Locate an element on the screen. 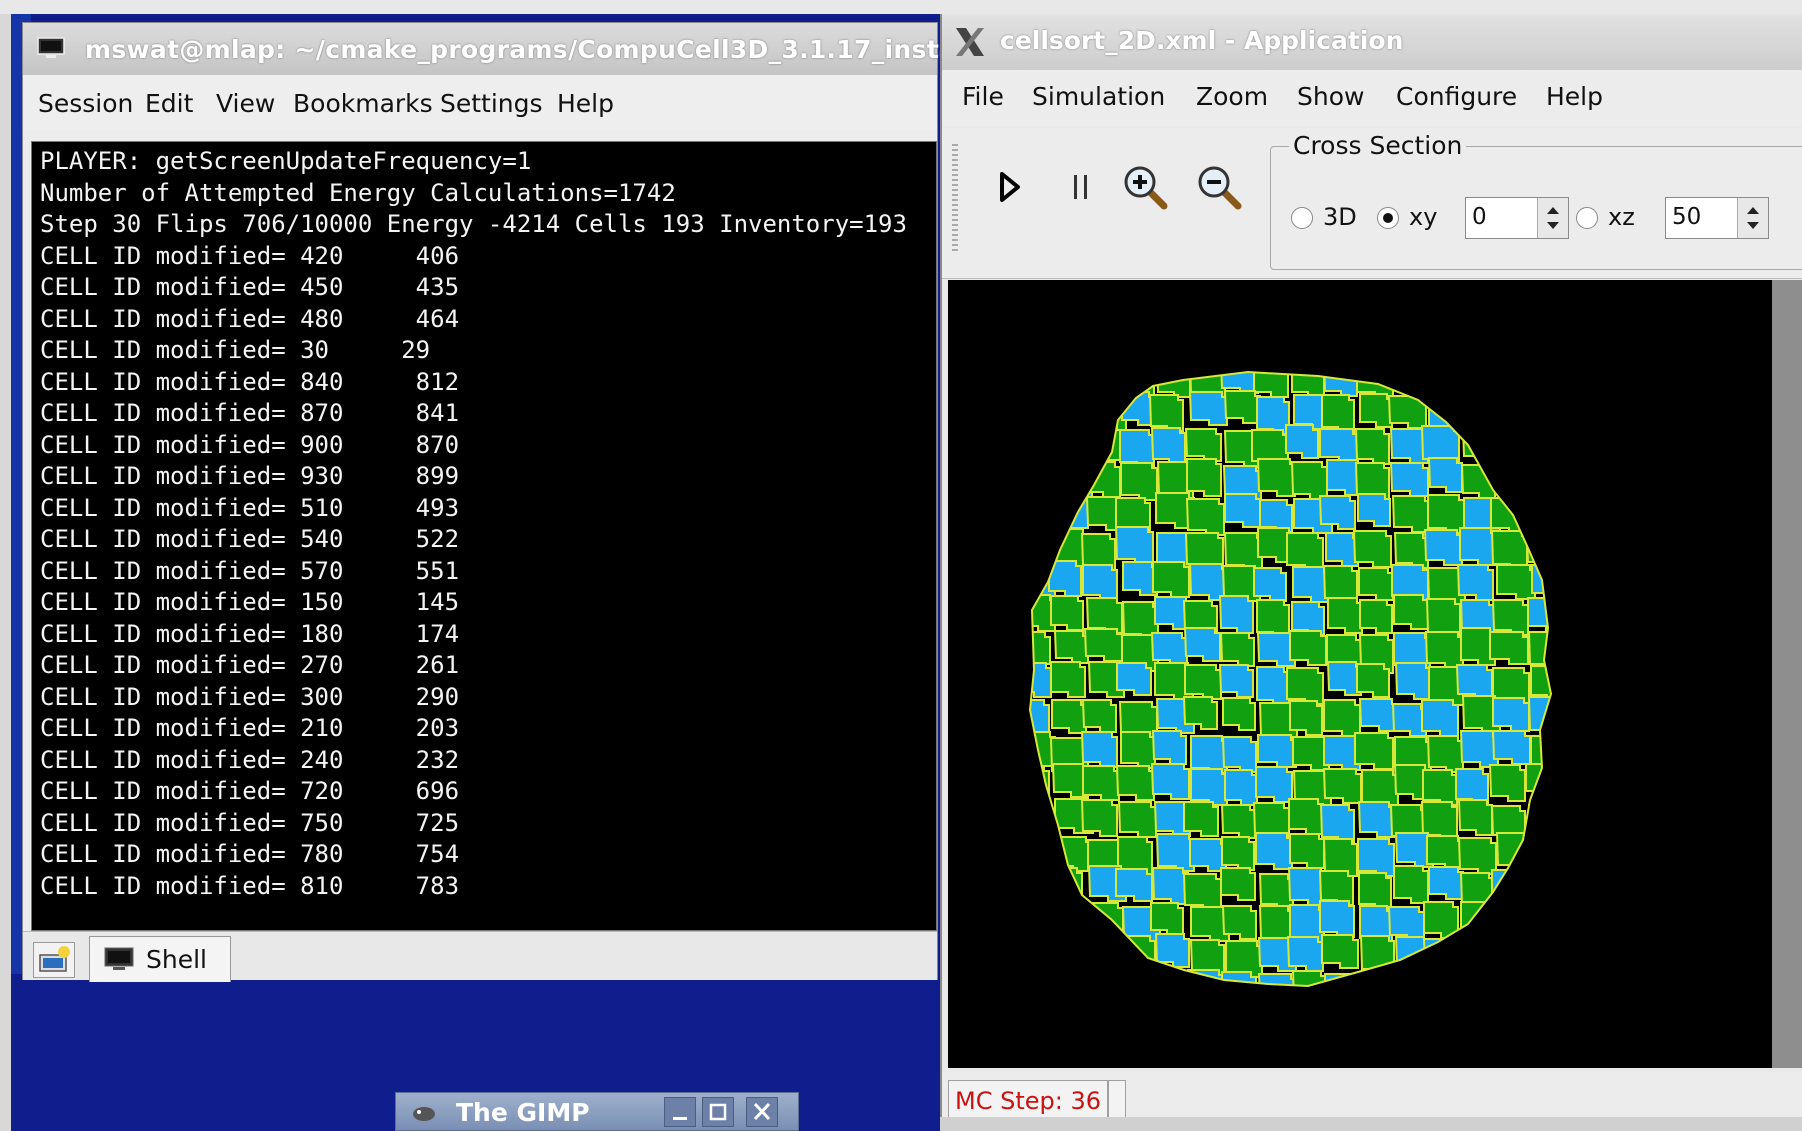  pause-icon is located at coordinates (1081, 187).